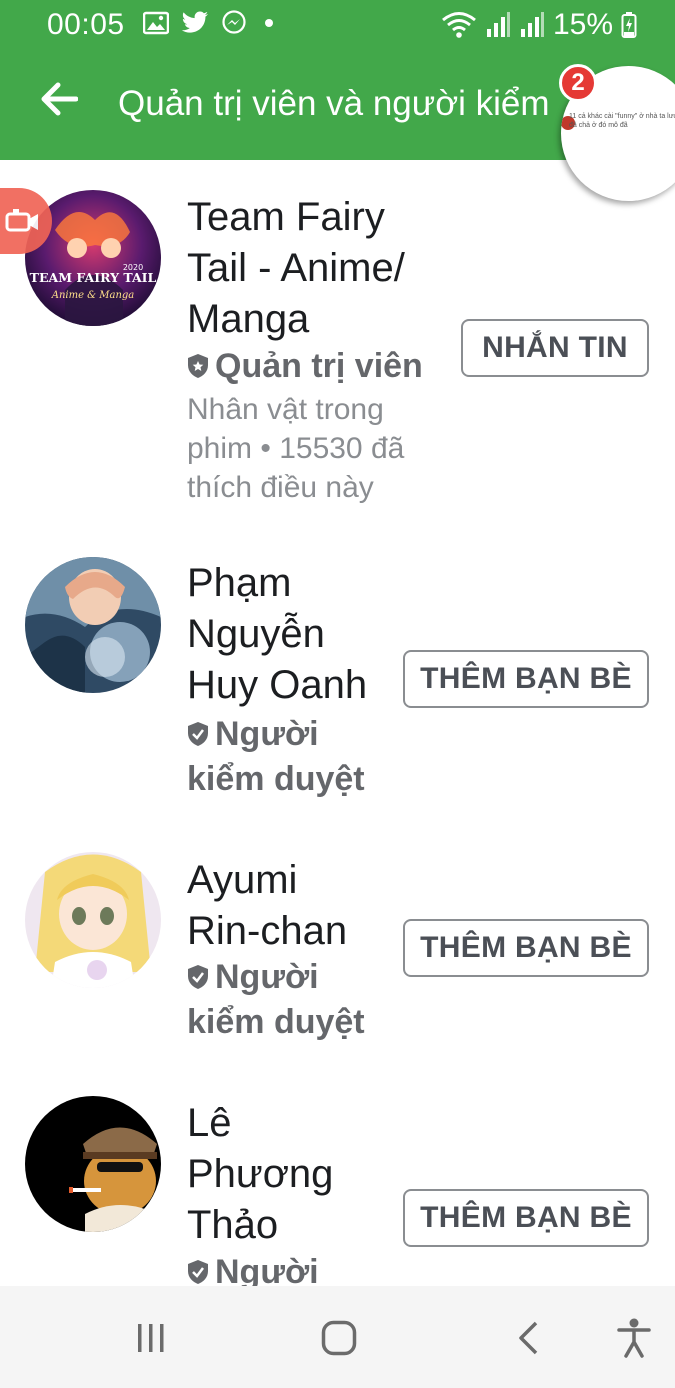 The width and height of the screenshot is (675, 1388). Describe the element at coordinates (239, 583) in the screenshot. I see `member-name-line: Phạm` at that location.